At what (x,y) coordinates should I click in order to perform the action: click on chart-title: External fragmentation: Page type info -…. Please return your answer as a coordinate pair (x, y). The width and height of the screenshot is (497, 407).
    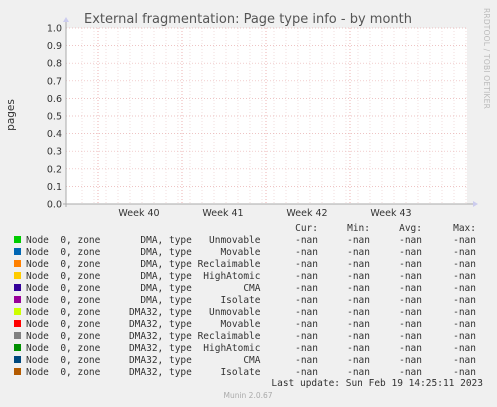
    Looking at the image, I should click on (248, 19).